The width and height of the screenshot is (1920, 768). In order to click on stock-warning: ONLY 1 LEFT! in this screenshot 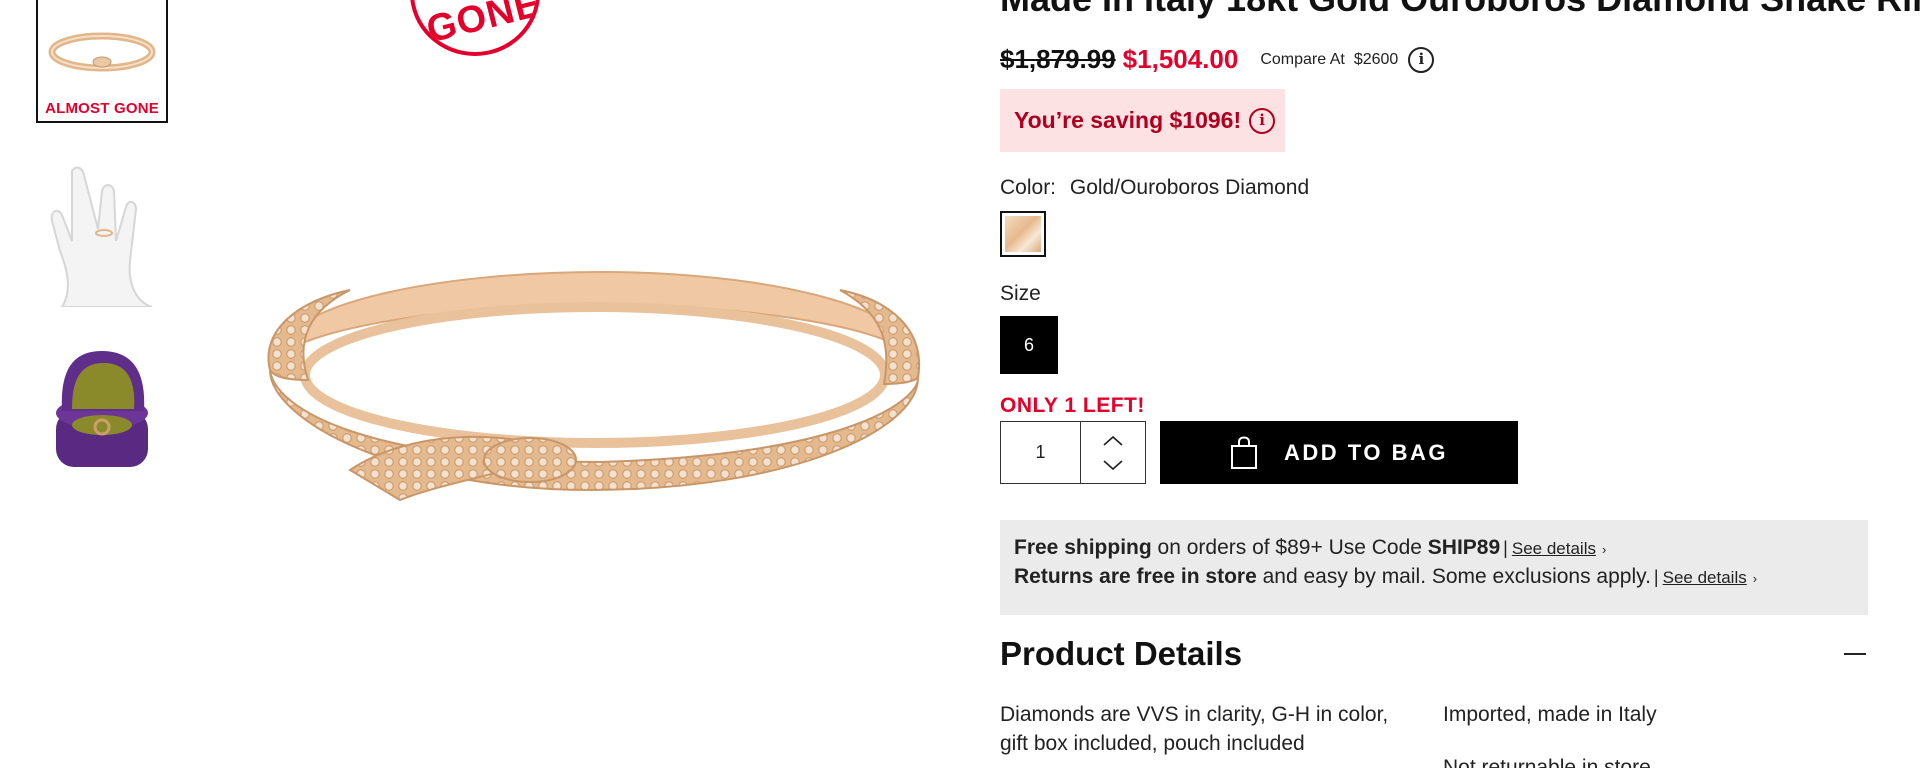, I will do `click(1072, 405)`.